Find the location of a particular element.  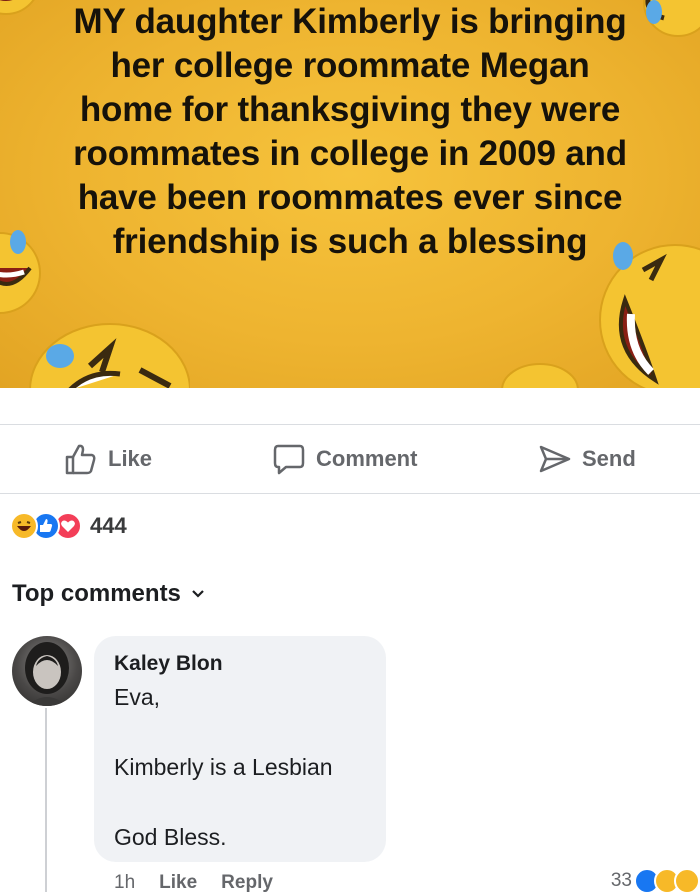

comment-bubble-icon is located at coordinates (289, 459).